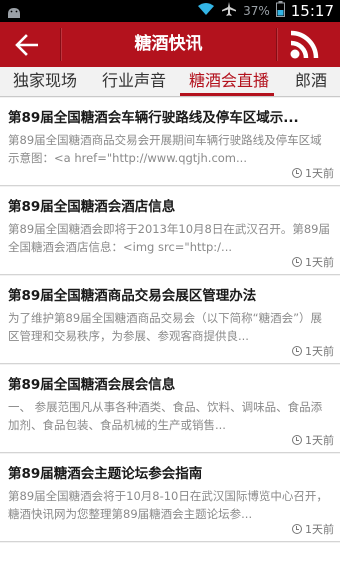  I want to click on back-arrow-icon, so click(26, 44).